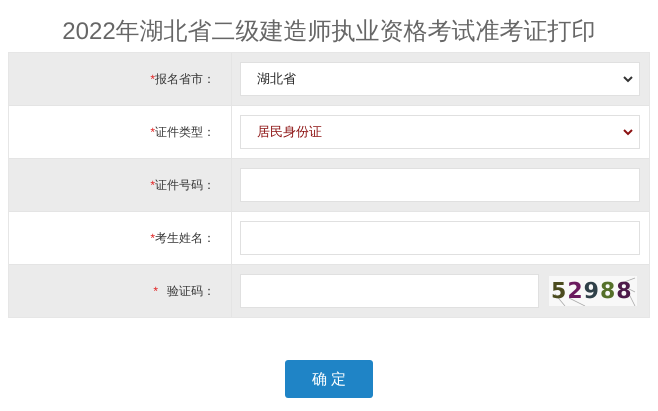 This screenshot has height=411, width=658. Describe the element at coordinates (185, 238) in the screenshot. I see `field-label: 考生姓名：` at that location.